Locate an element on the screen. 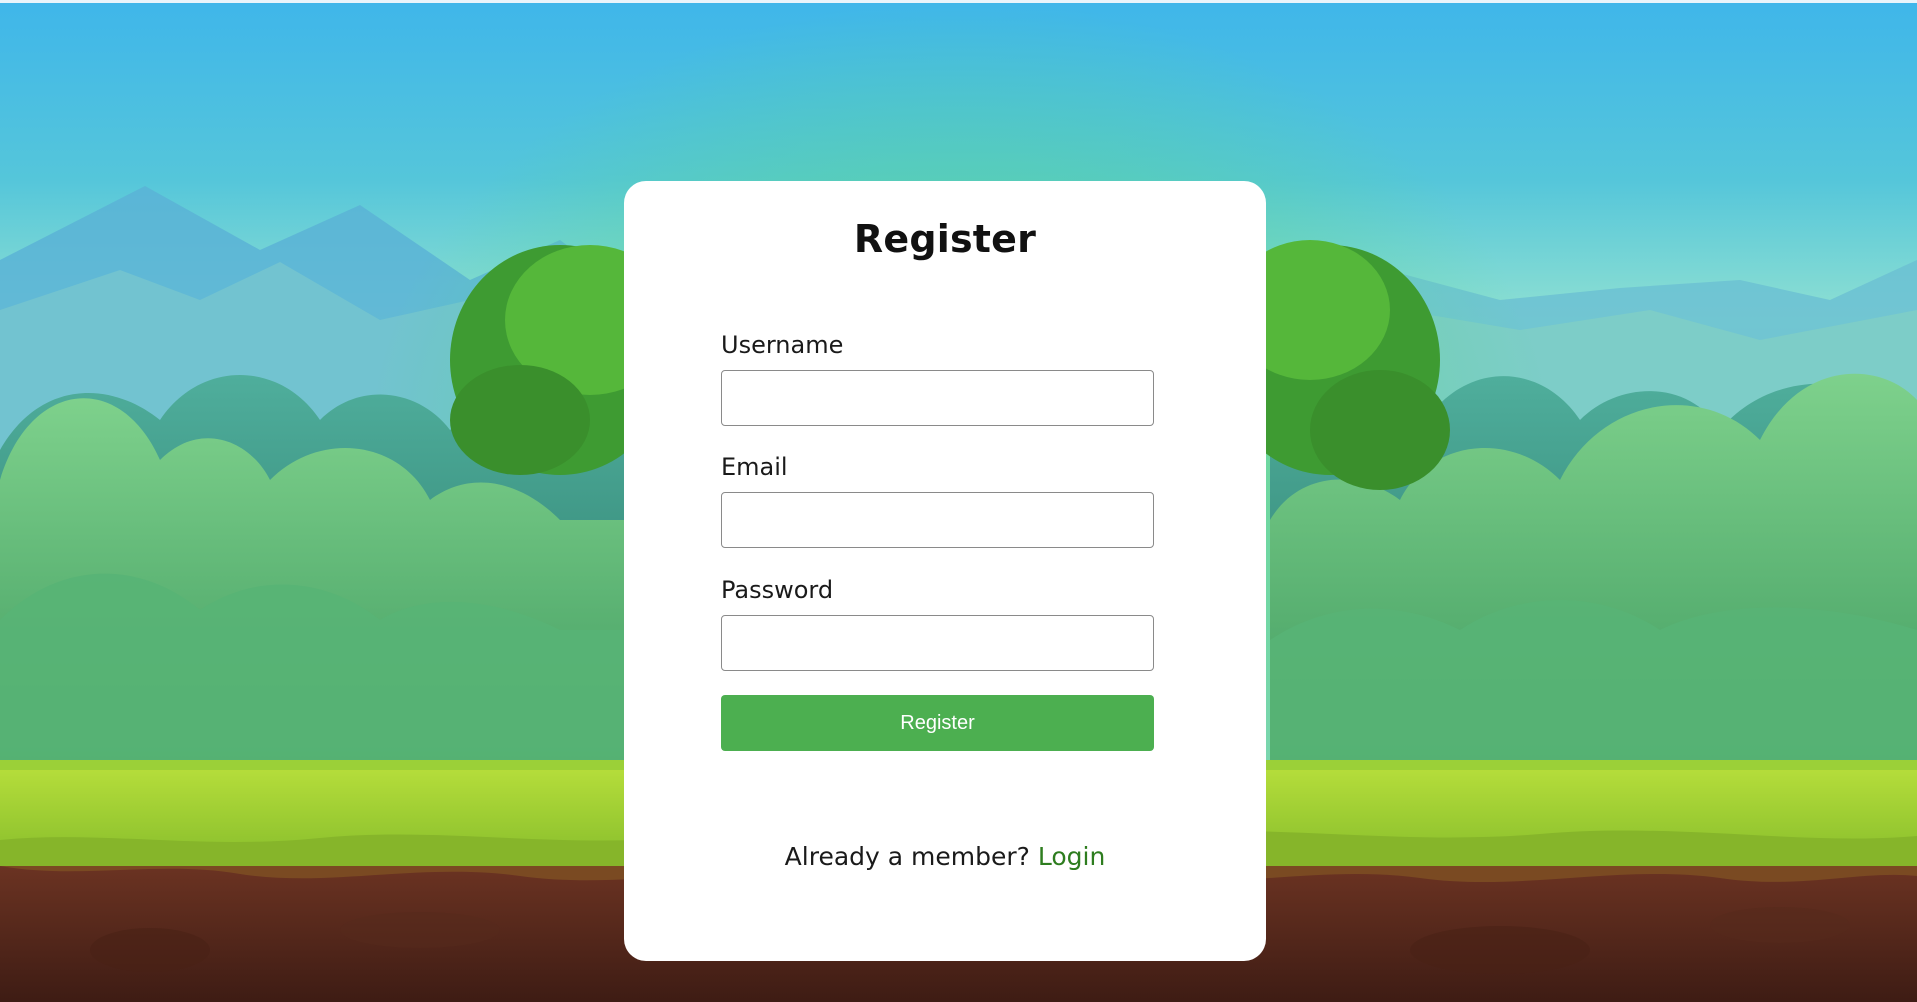 Image resolution: width=1917 pixels, height=1002 pixels. username-input is located at coordinates (937, 398).